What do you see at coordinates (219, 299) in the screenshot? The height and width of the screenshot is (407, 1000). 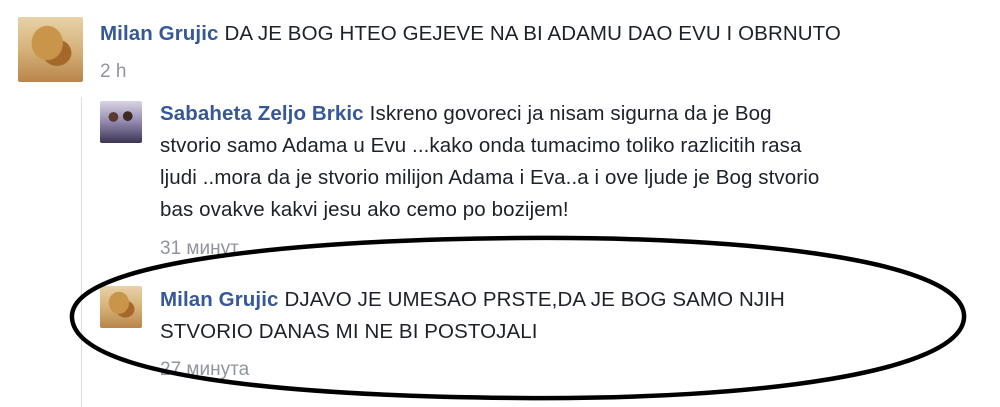 I see `comment-author: Milan Grujic` at bounding box center [219, 299].